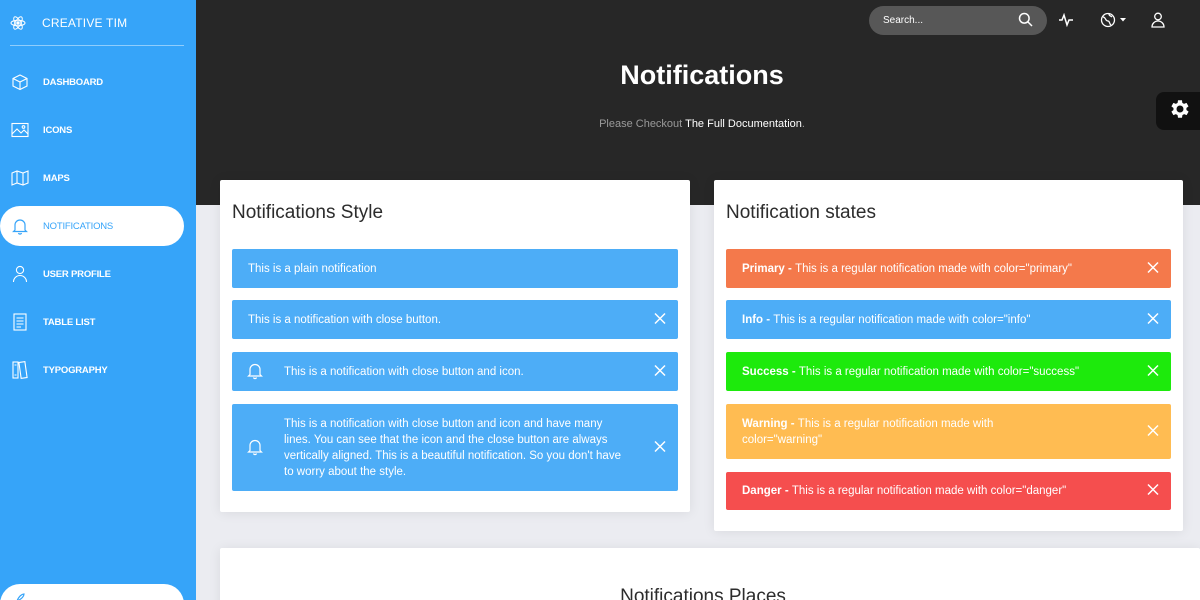 The width and height of the screenshot is (1200, 600). Describe the element at coordinates (20, 130) in the screenshot. I see `image-icon` at that location.